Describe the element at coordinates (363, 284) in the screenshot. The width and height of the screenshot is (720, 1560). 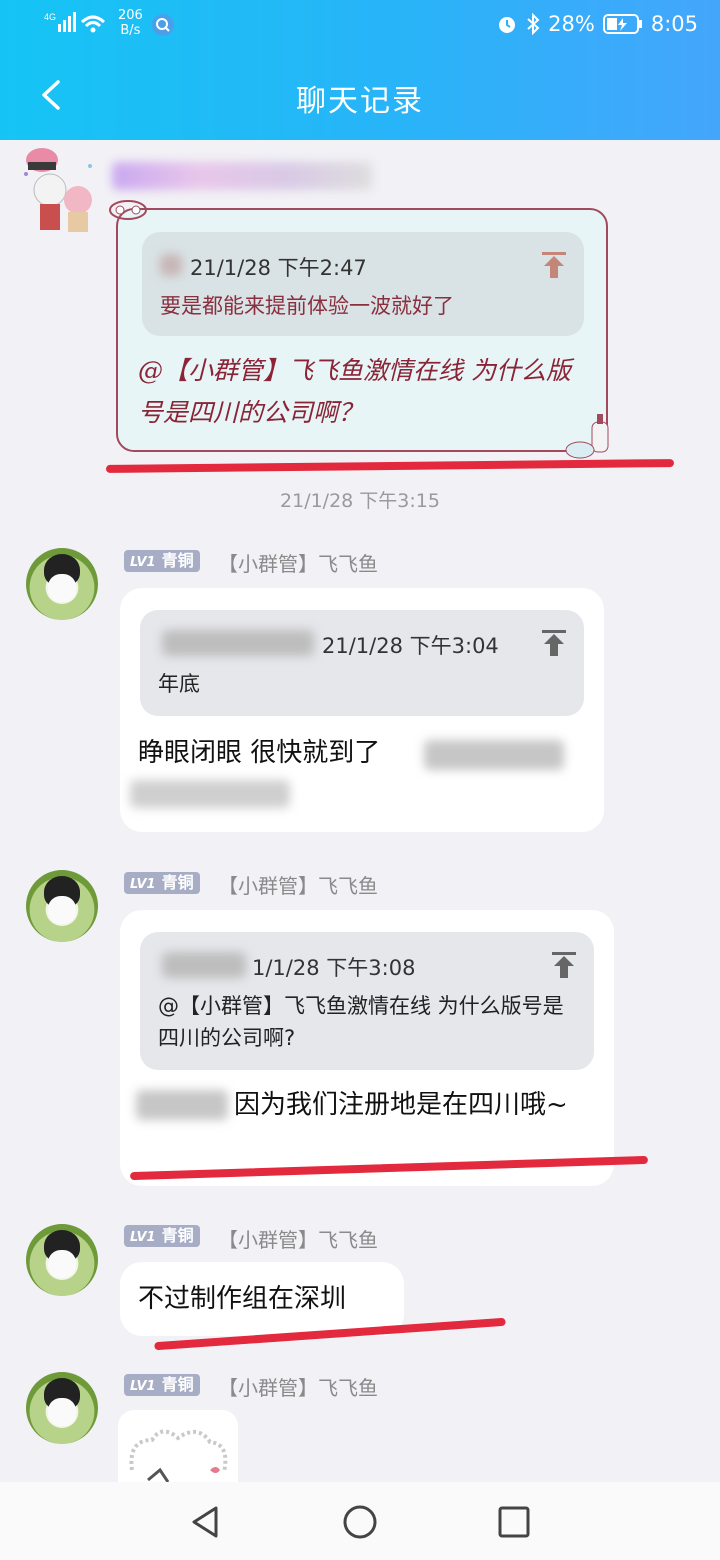
I see `quoted-reply: 21/1/28 下午2:47 要是都能来提前体验一波就好了` at that location.